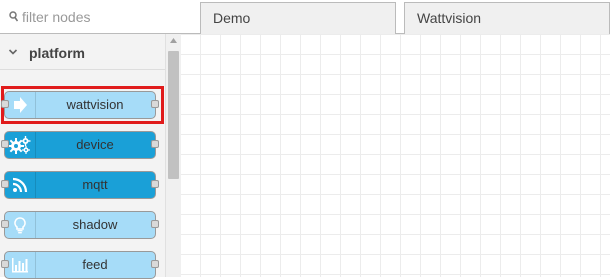 The width and height of the screenshot is (610, 279). I want to click on feed-signal-icon, so click(20, 185).